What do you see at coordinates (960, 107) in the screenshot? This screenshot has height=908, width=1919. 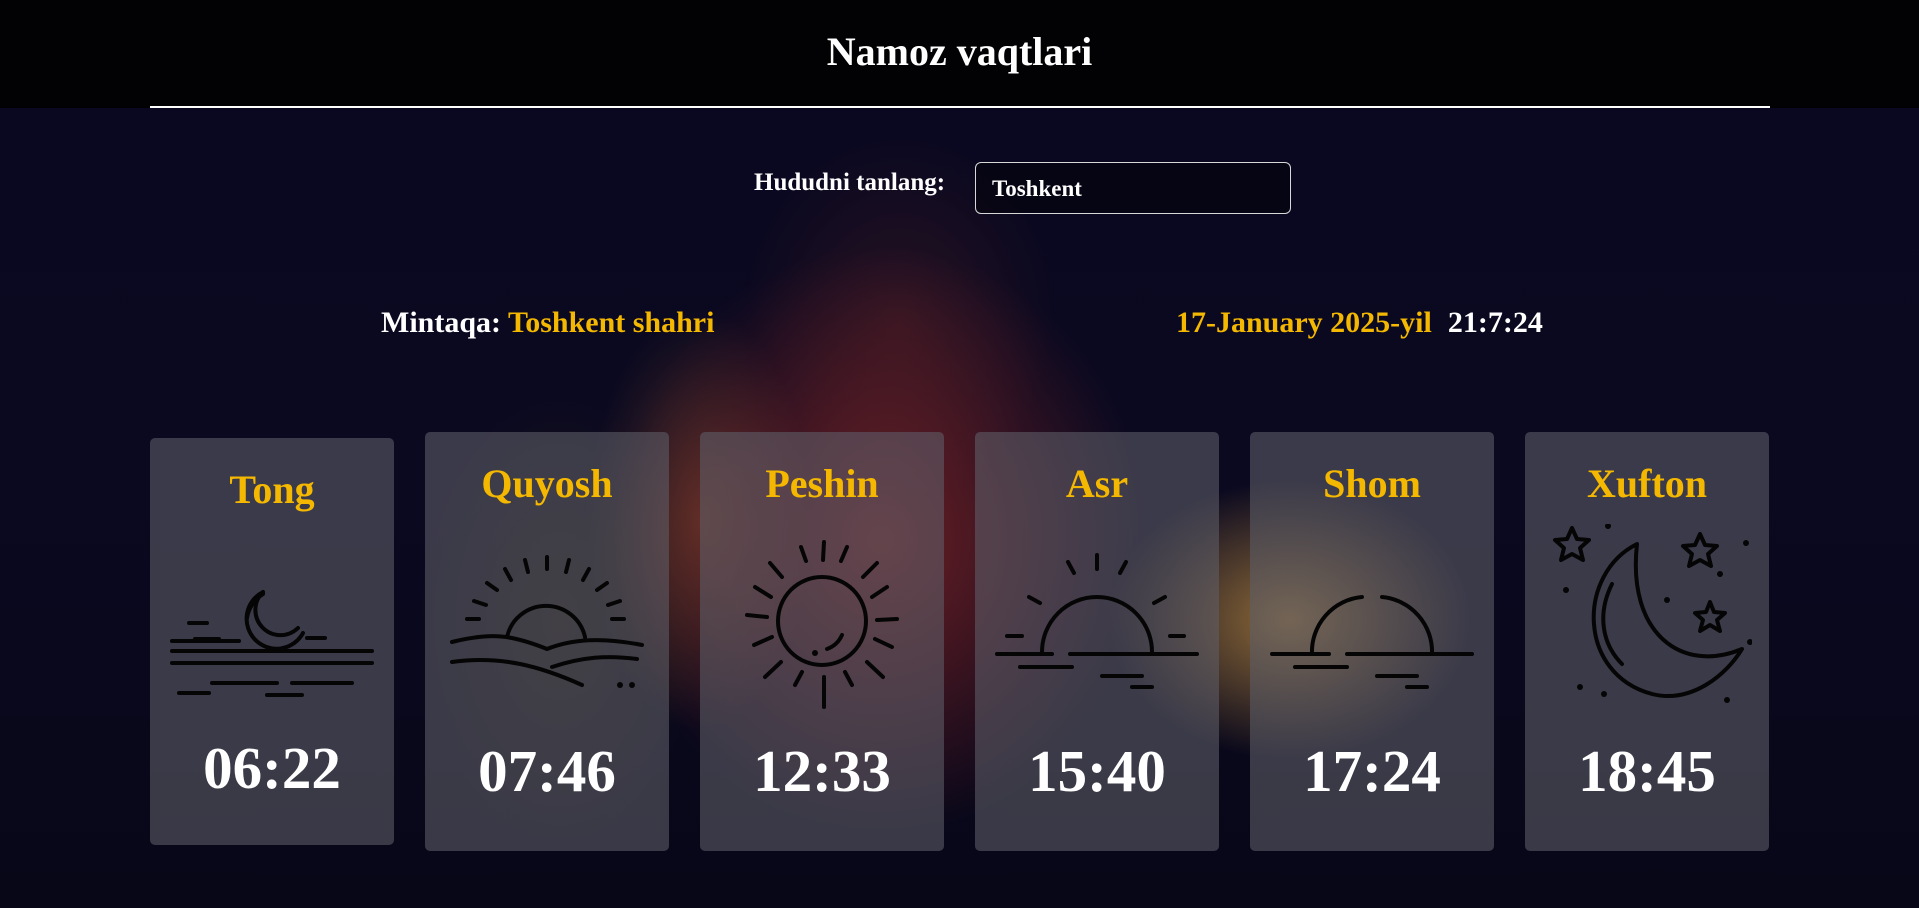 I see `header-divider` at bounding box center [960, 107].